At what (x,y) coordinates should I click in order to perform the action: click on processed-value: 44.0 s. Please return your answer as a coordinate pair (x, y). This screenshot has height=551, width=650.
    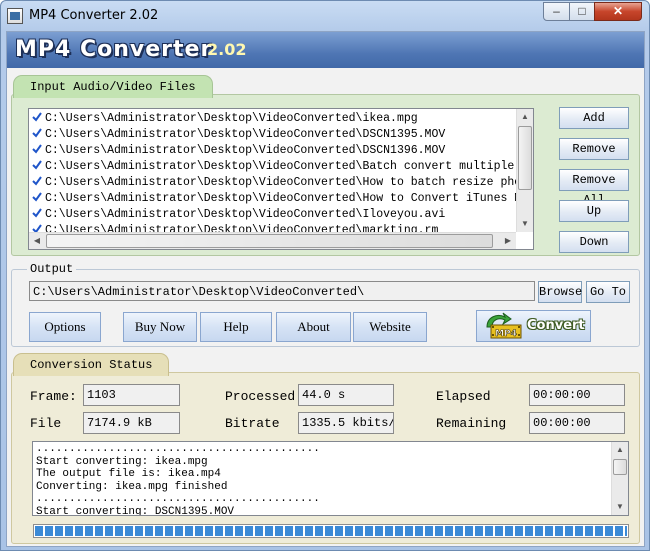
    Looking at the image, I should click on (346, 395).